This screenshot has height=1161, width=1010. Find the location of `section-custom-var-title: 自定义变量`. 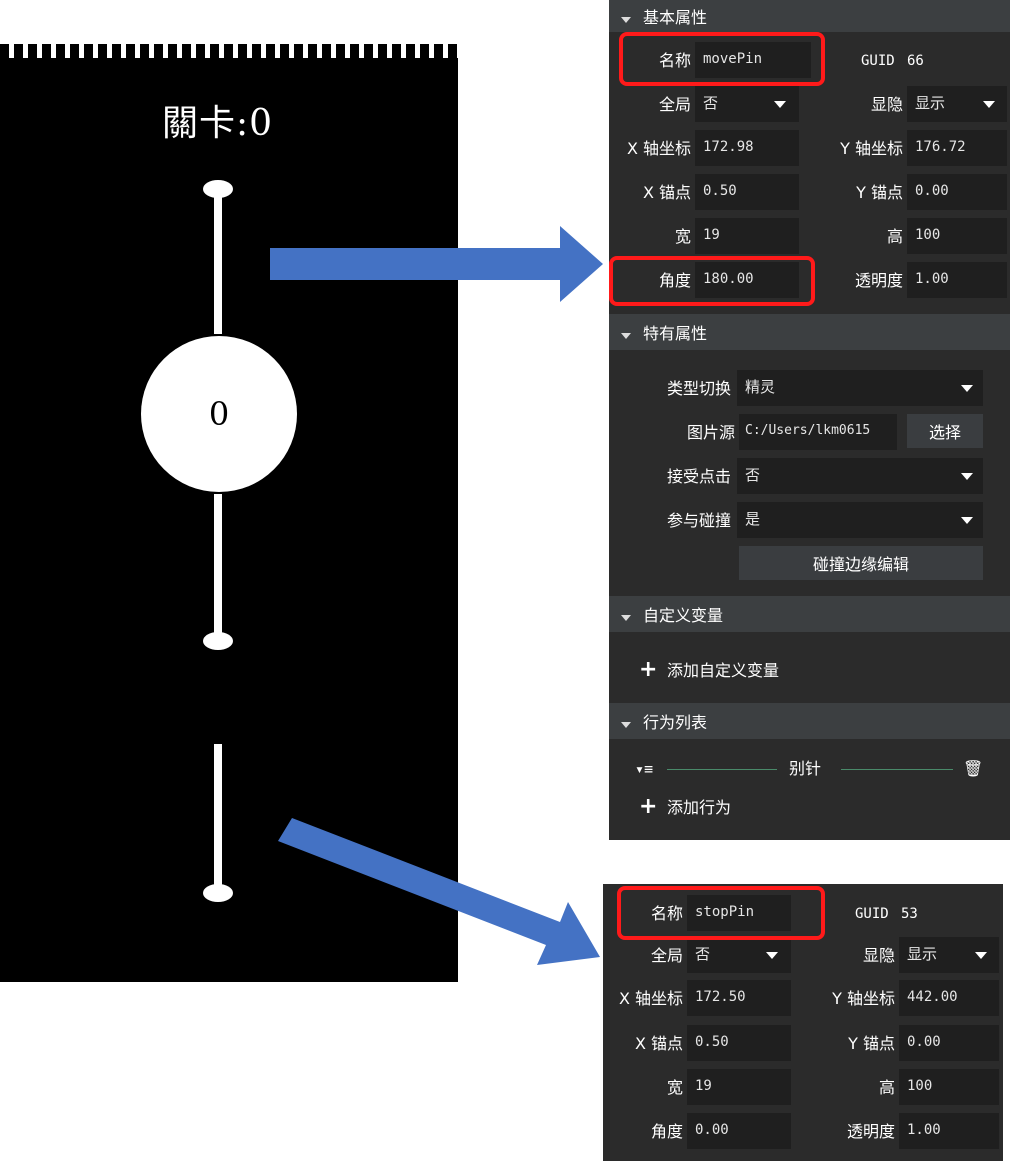

section-custom-var-title: 自定义变量 is located at coordinates (683, 615).